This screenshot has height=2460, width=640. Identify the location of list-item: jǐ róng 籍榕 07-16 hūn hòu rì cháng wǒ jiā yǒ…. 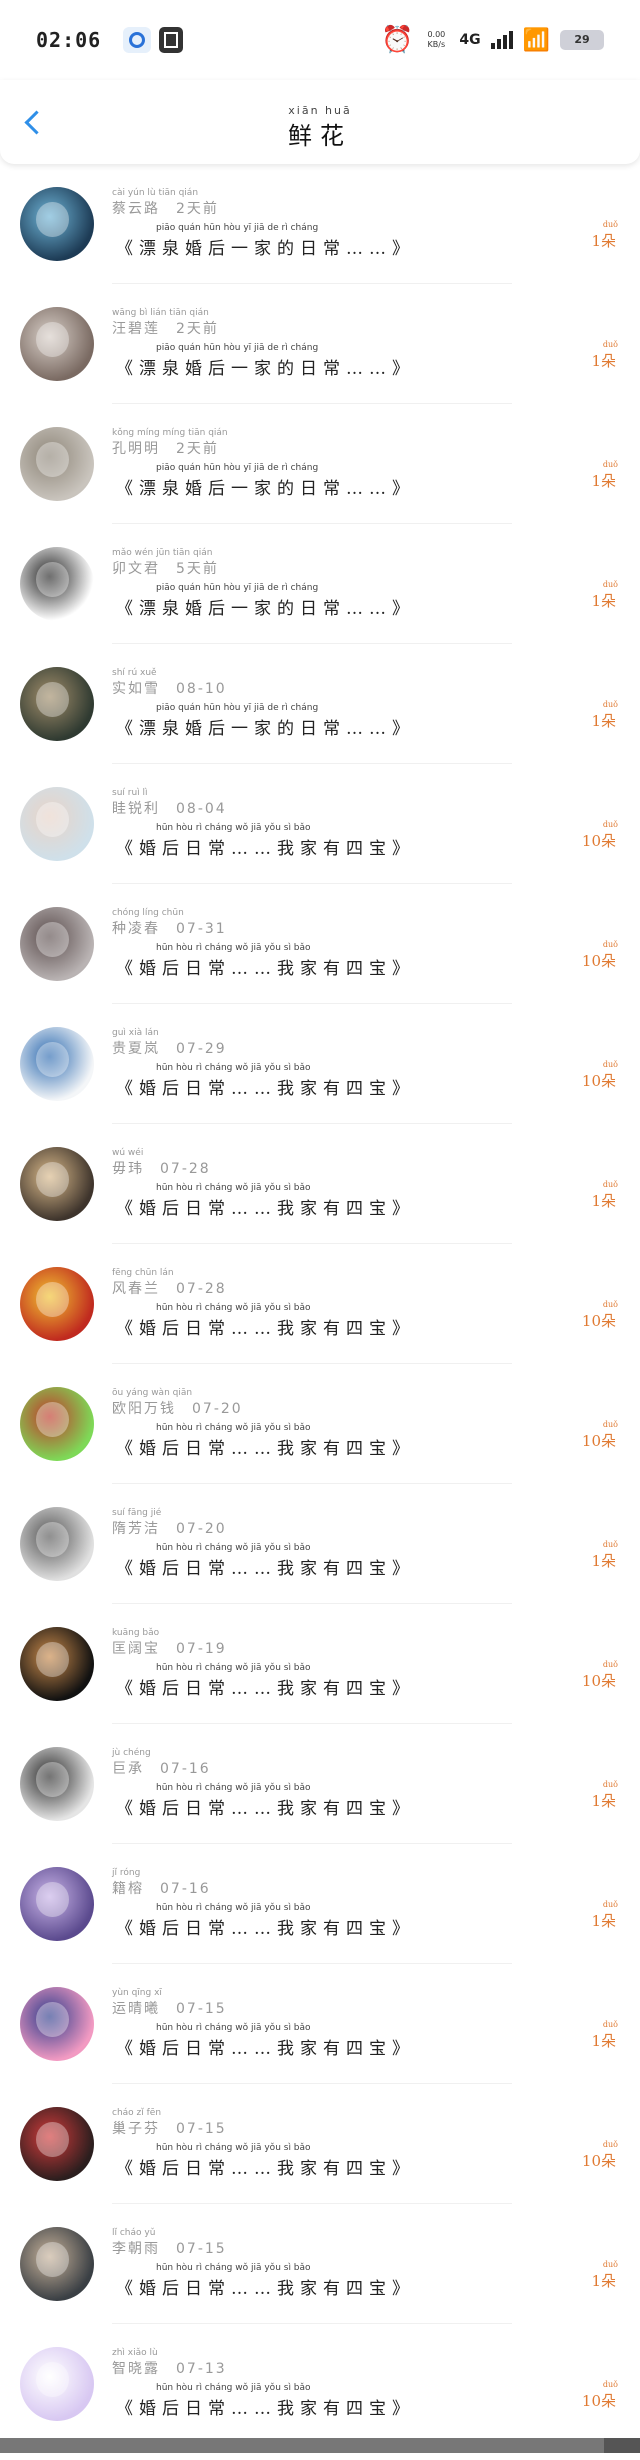
(320, 1920).